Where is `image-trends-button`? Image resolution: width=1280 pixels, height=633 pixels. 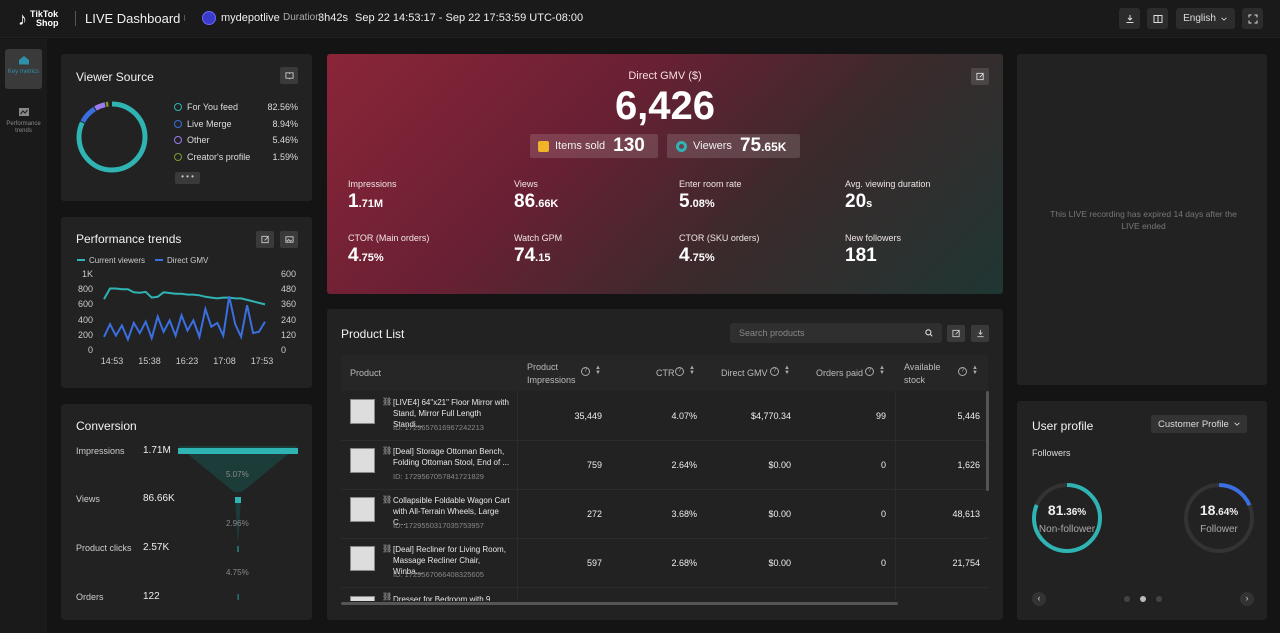
image-trends-button is located at coordinates (289, 239).